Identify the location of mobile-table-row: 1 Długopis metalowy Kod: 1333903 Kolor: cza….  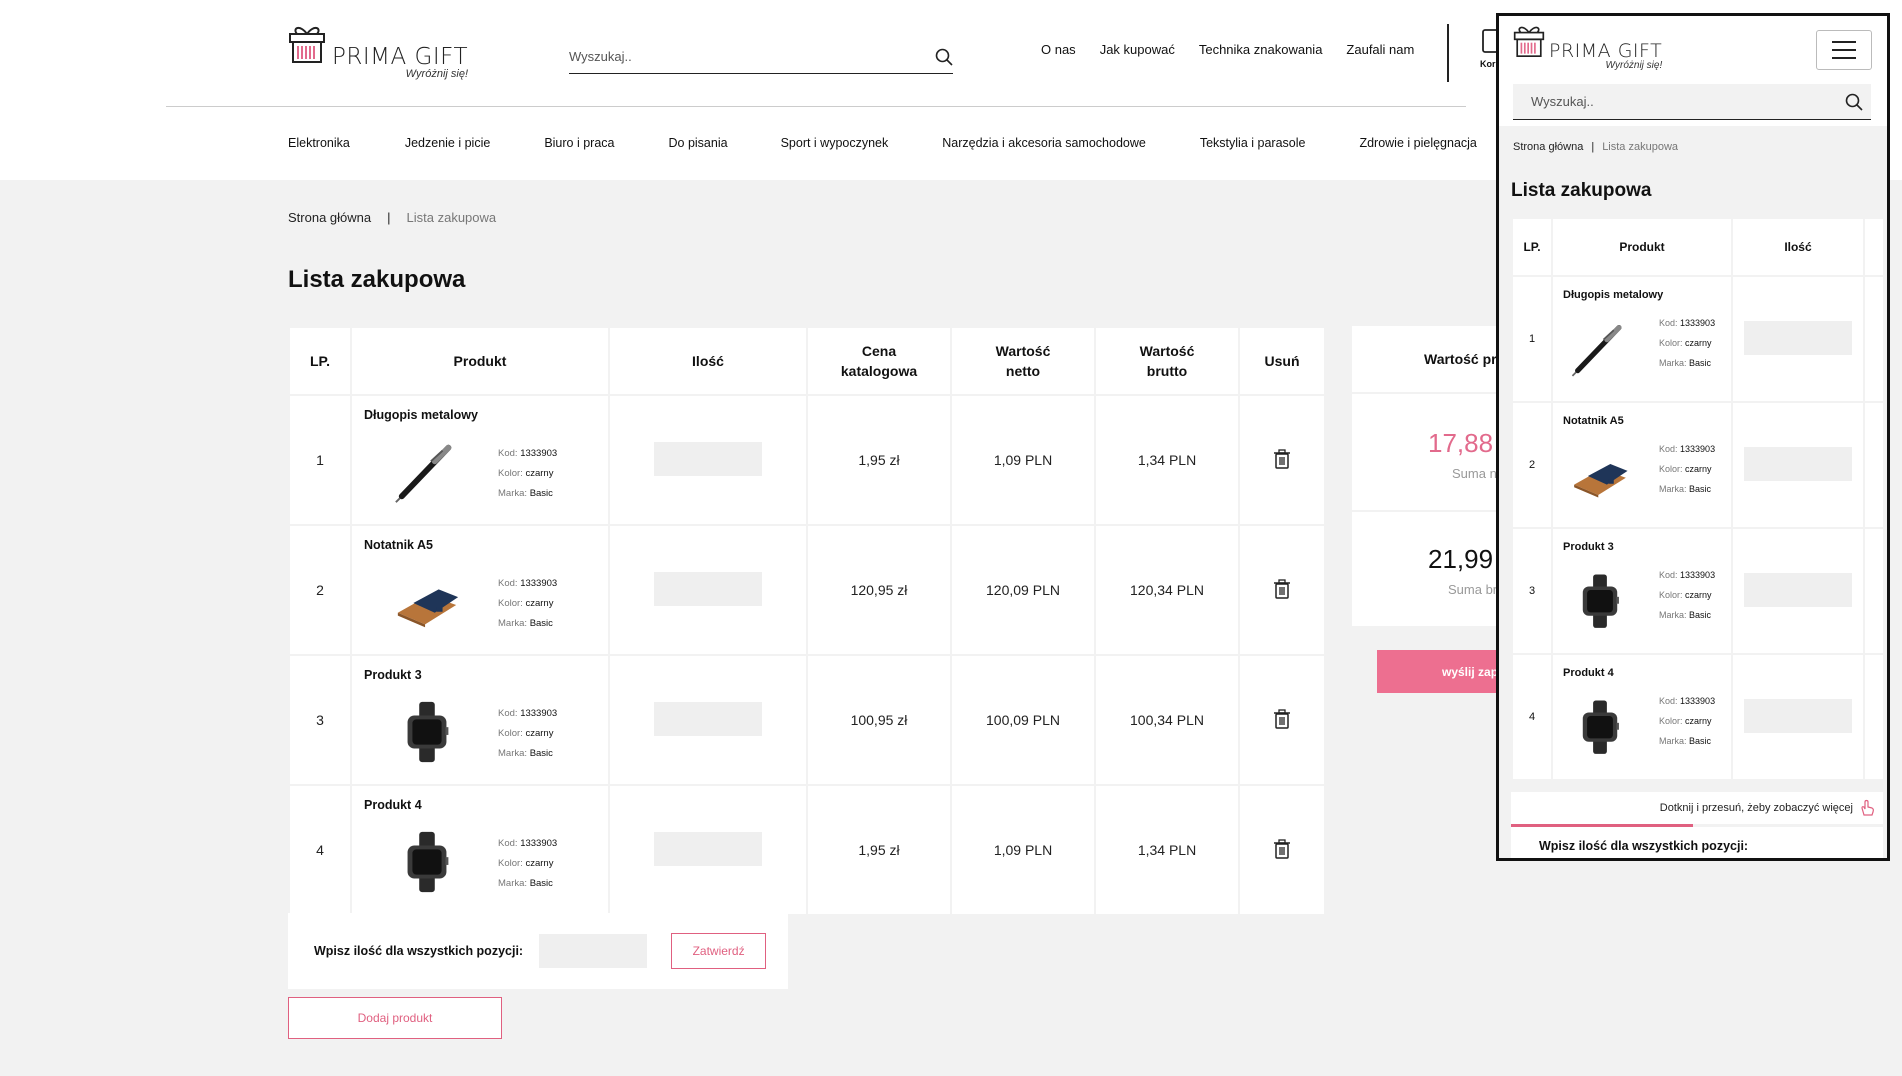
(1698, 339).